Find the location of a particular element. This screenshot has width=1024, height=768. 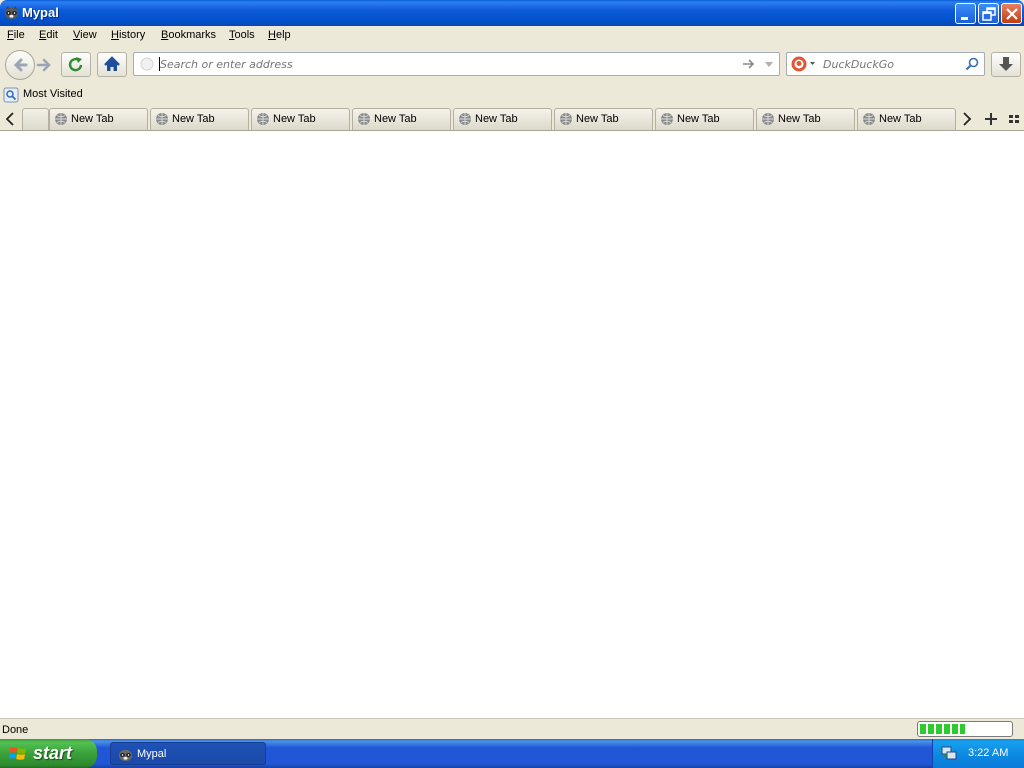

clock: 3:22 AM is located at coordinates (988, 753).